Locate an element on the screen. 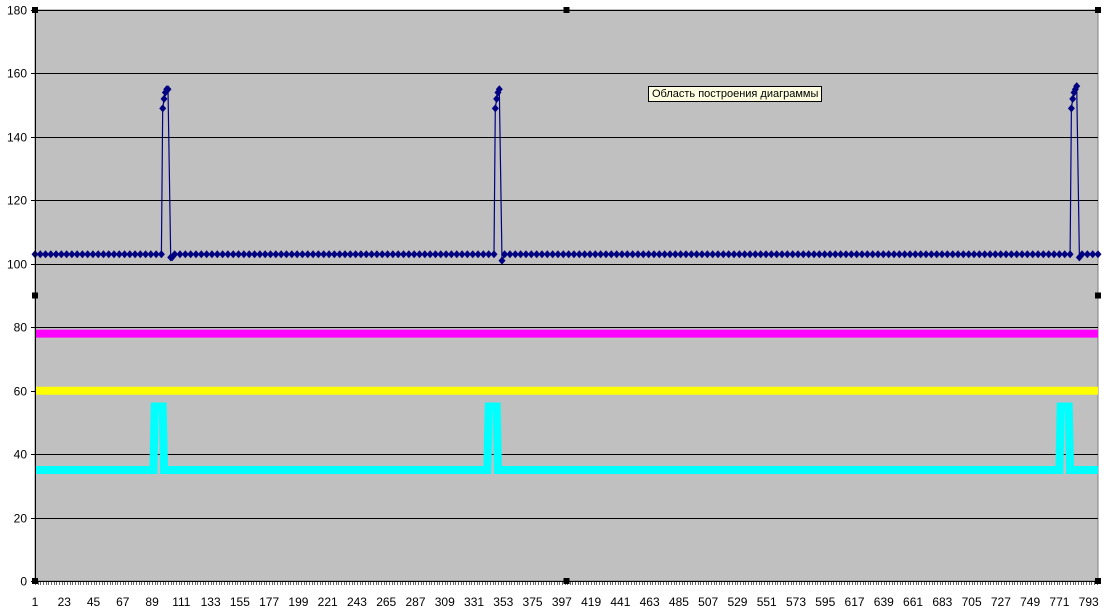  x-tick-label: 1 is located at coordinates (35, 602).